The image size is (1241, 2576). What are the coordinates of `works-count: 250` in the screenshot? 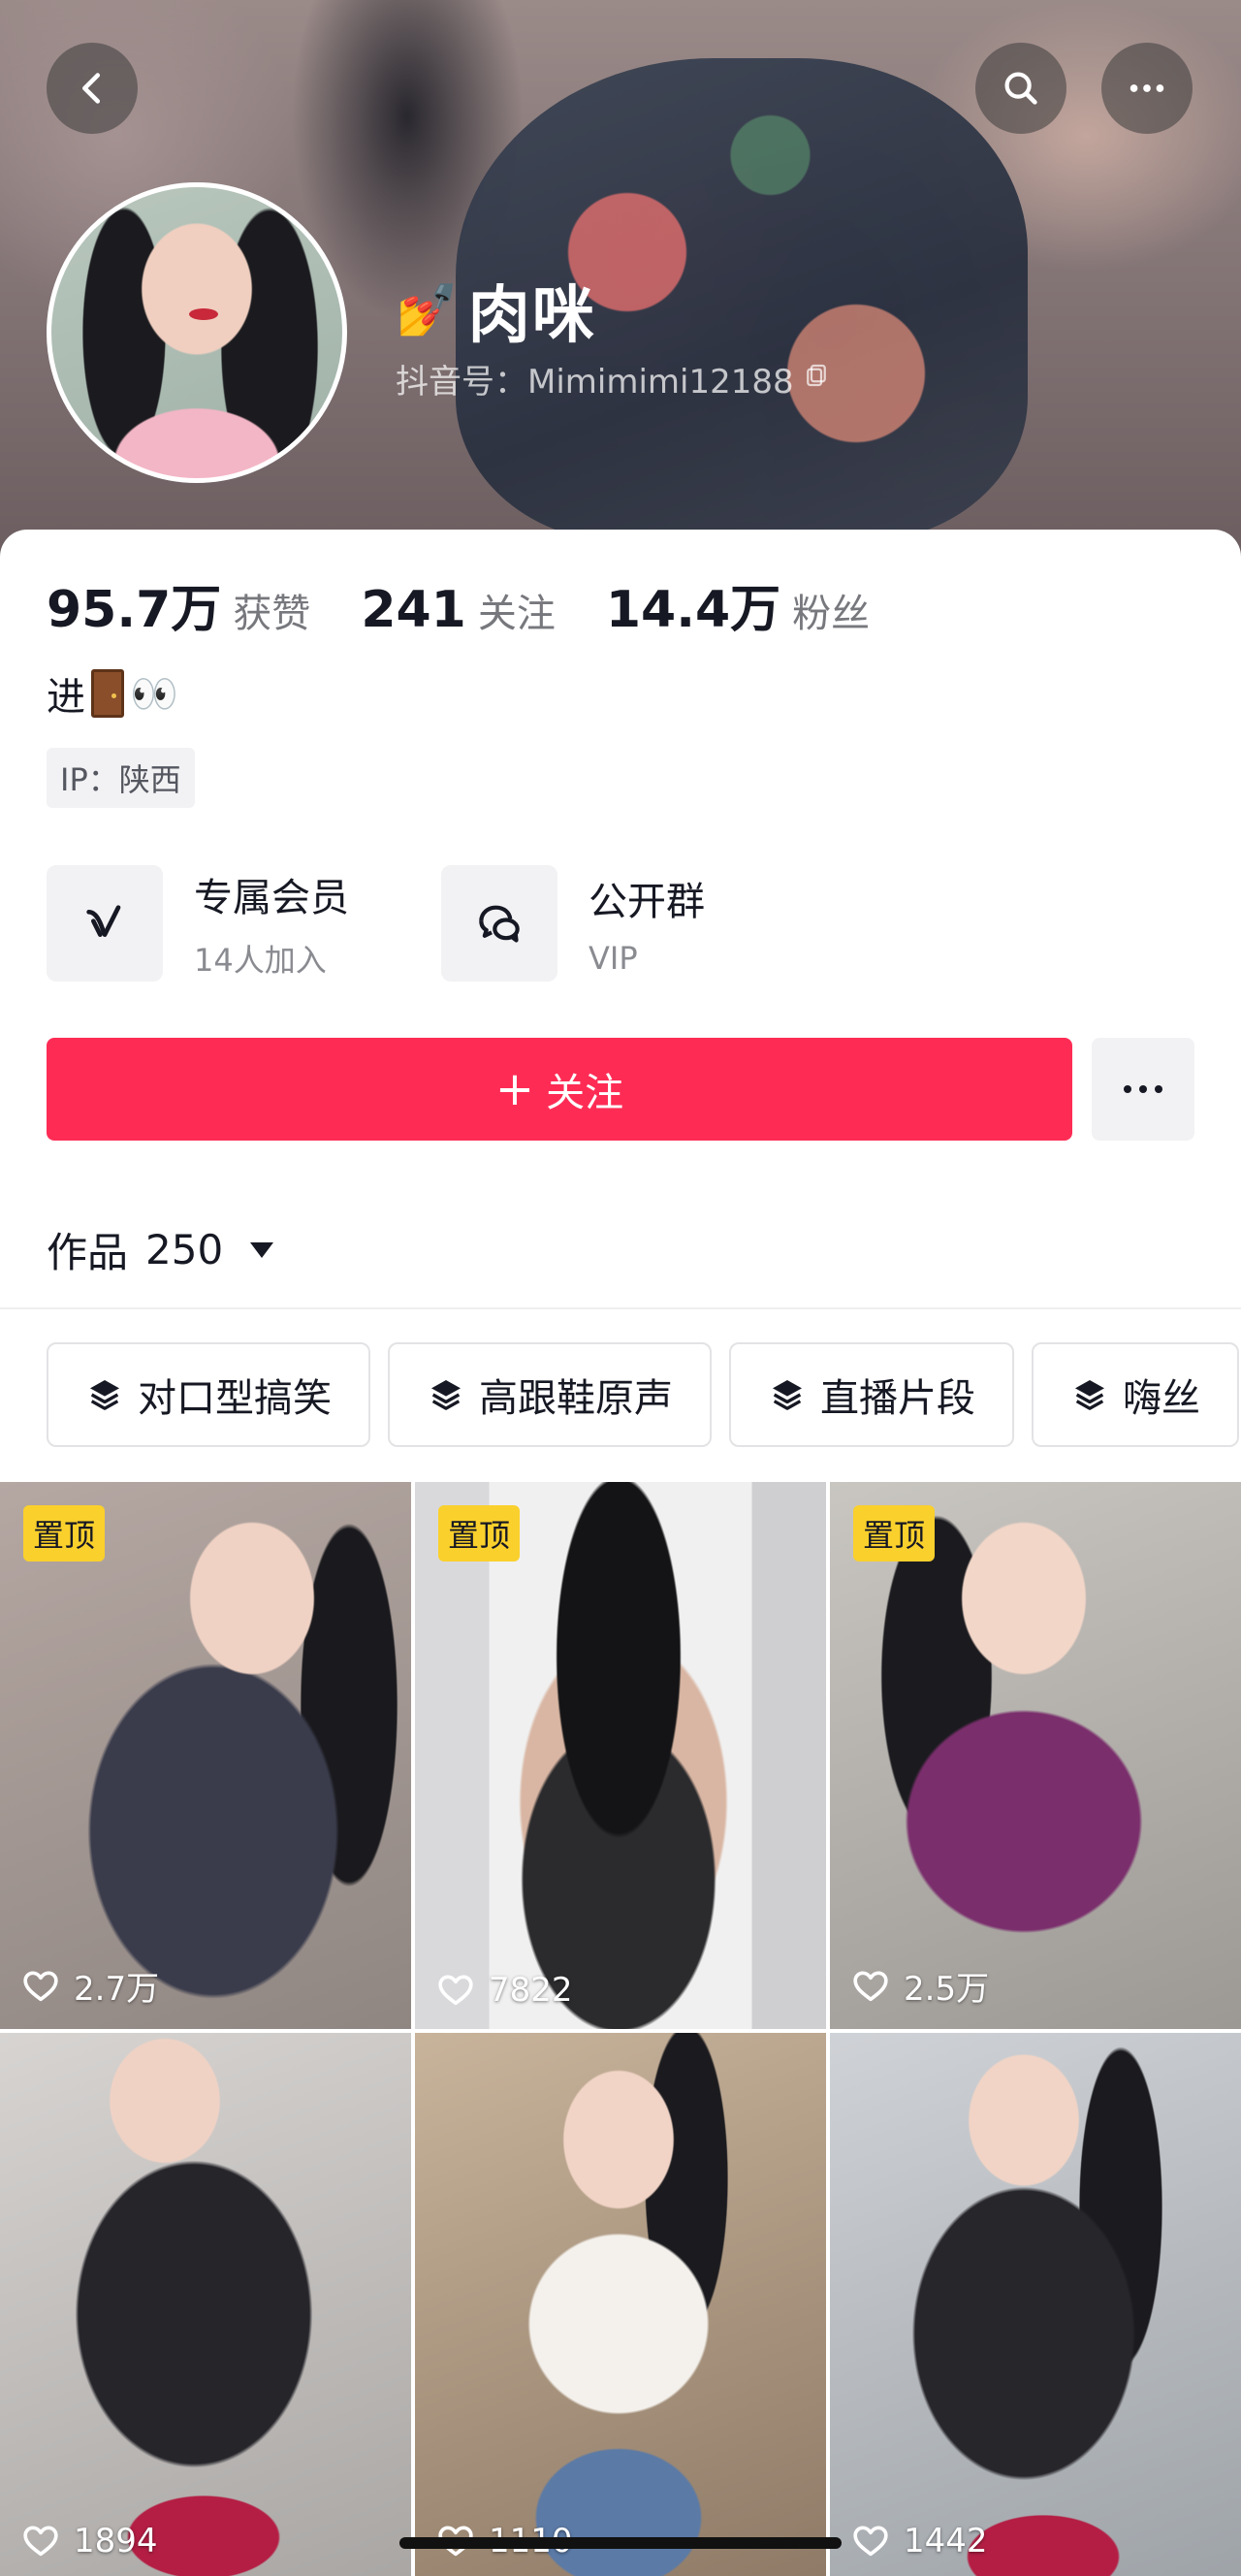 It's located at (184, 1249).